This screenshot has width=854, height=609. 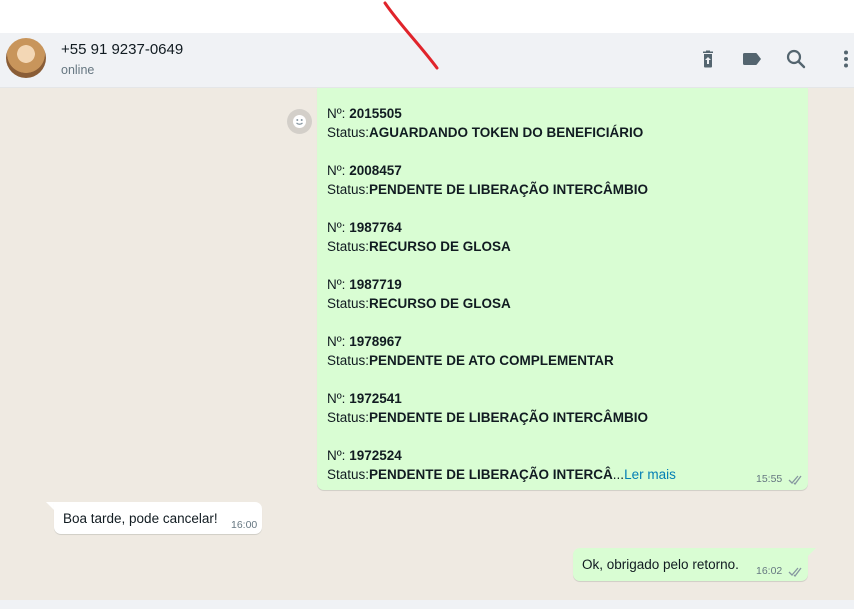 What do you see at coordinates (375, 398) in the screenshot?
I see `number-value: 1972541` at bounding box center [375, 398].